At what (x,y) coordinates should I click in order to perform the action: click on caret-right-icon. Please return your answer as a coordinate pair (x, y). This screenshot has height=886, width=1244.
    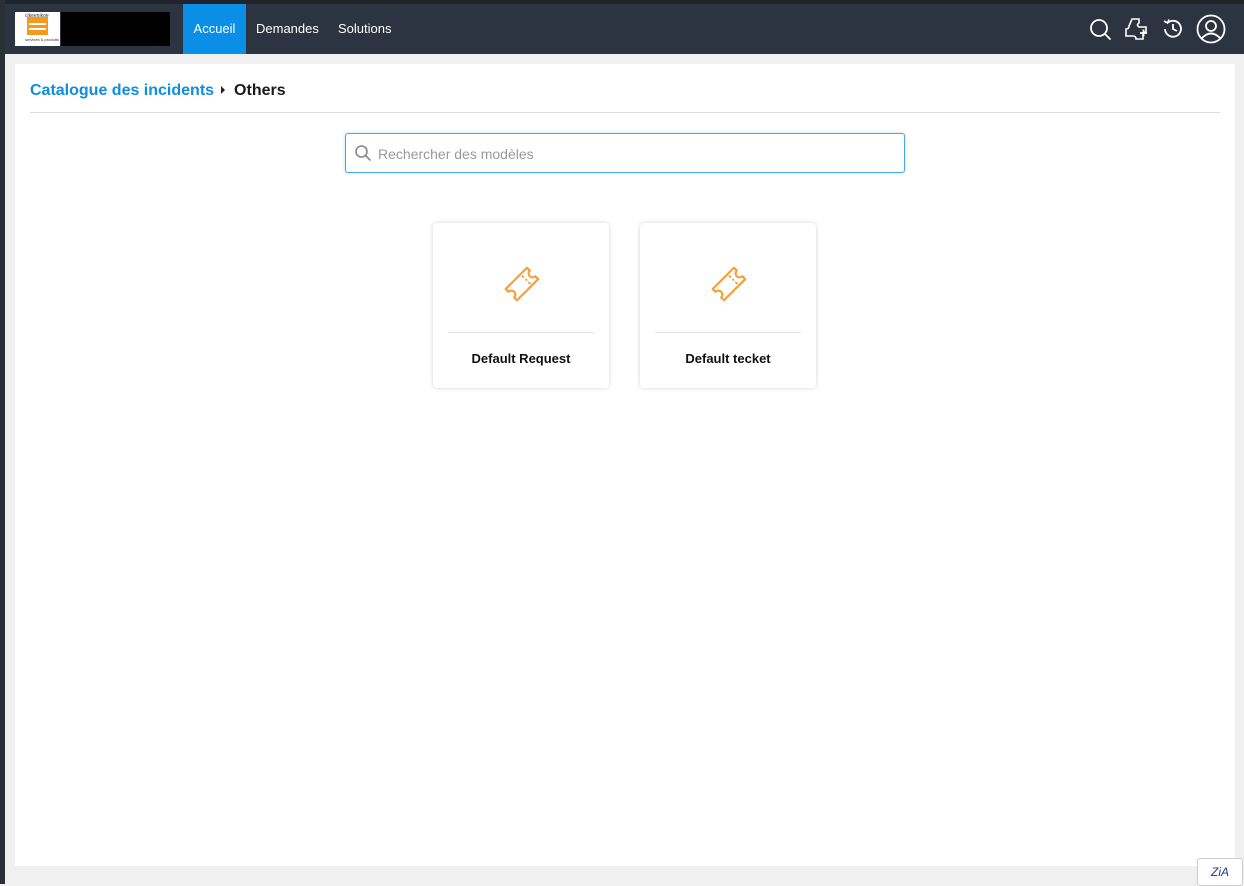
    Looking at the image, I should click on (223, 90).